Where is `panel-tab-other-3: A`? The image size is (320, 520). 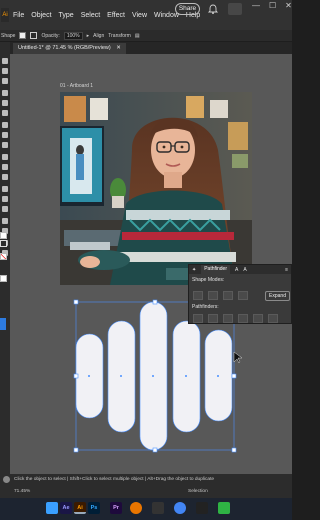
panel-tab-other-3: A is located at coordinates (244, 270).